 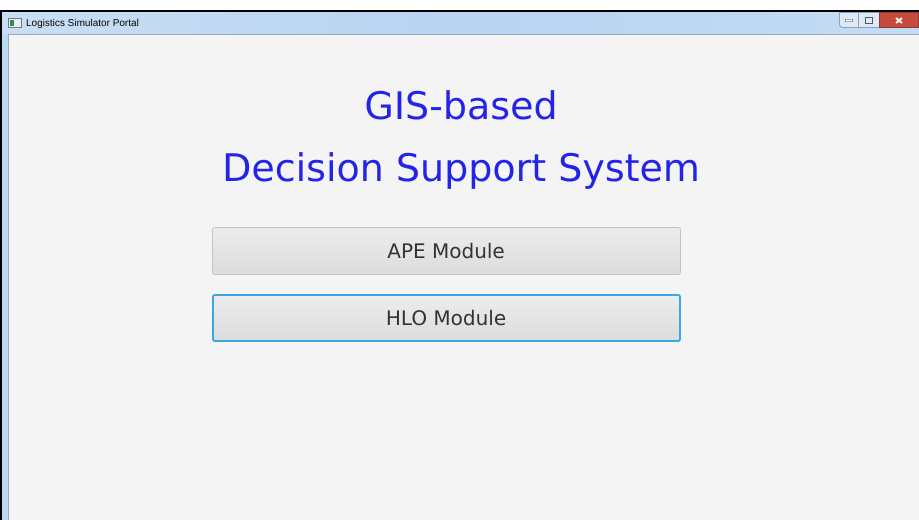 I want to click on close-button, so click(x=899, y=20).